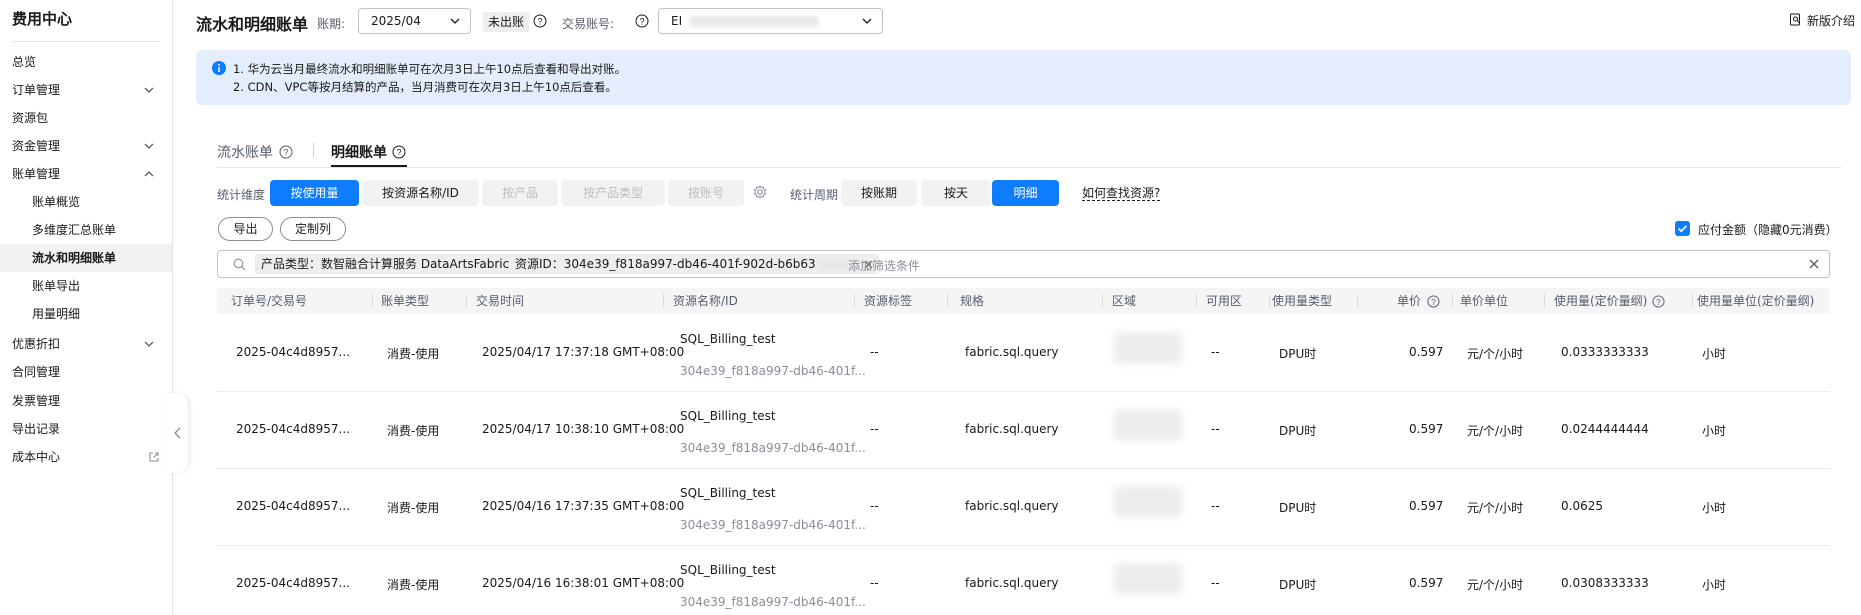  What do you see at coordinates (241, 195) in the screenshot?
I see `dimension-label: 统计维度` at bounding box center [241, 195].